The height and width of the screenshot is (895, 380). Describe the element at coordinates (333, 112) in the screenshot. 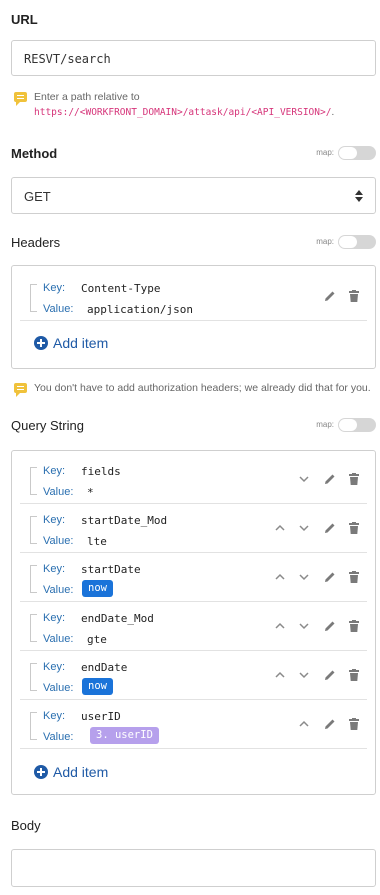

I see `url-hint-suffix: .` at that location.